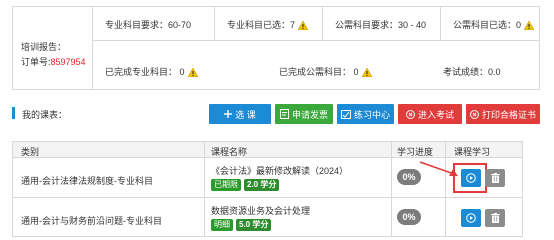 The width and height of the screenshot is (554, 240). Describe the element at coordinates (410, 114) in the screenshot. I see `exam-icon` at that location.